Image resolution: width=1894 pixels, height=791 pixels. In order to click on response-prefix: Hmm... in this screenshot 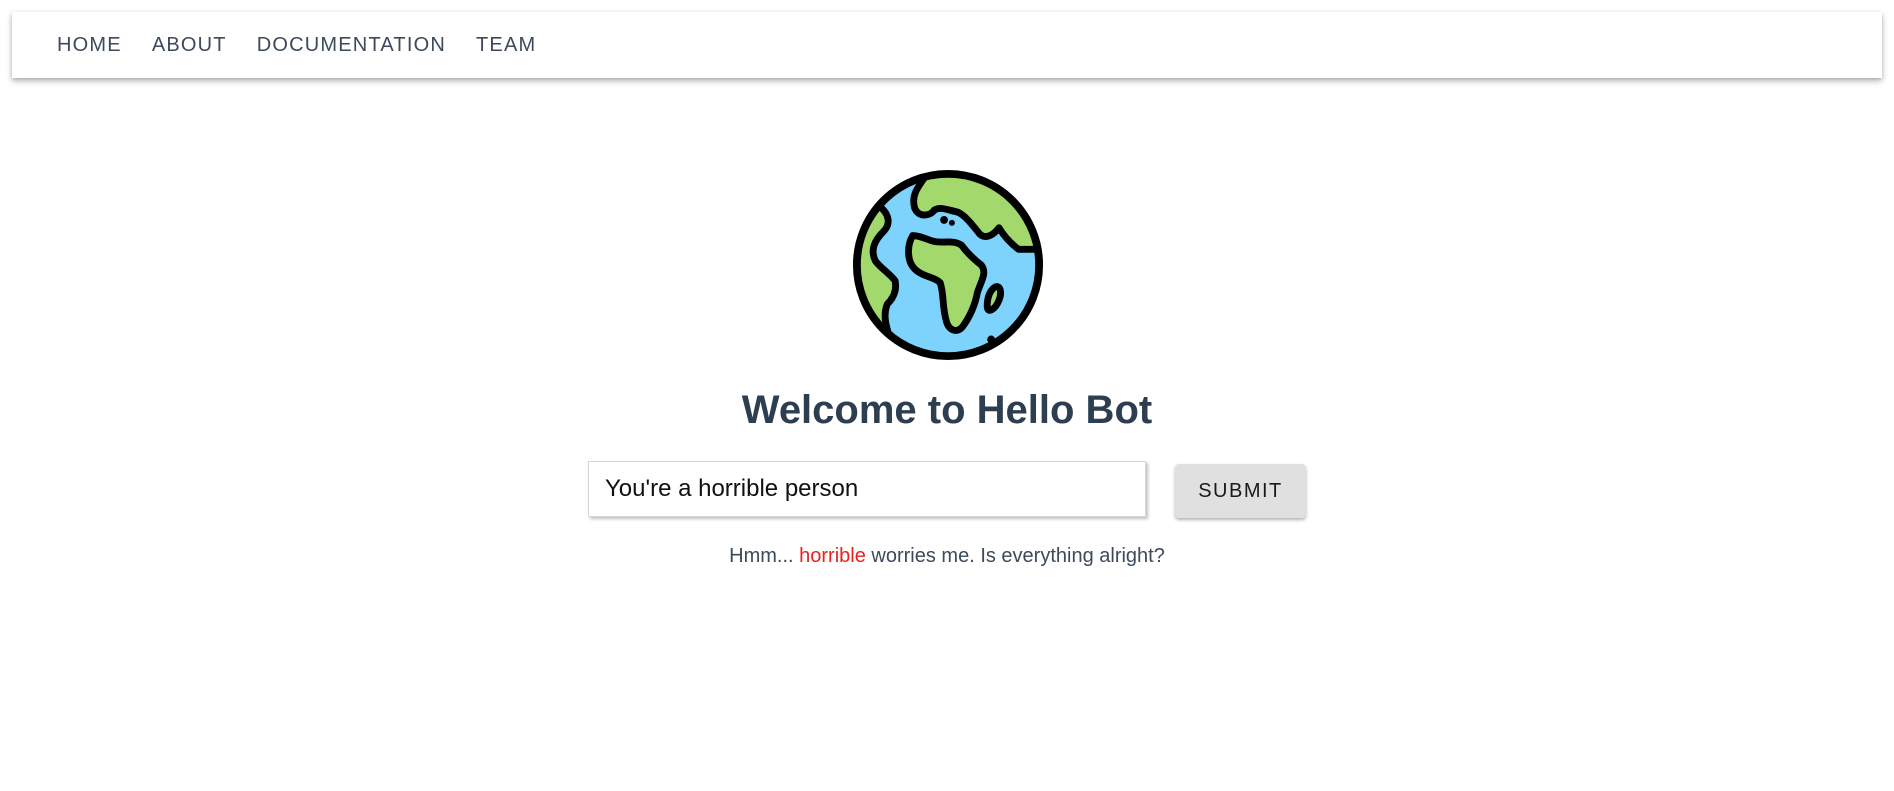, I will do `click(761, 556)`.